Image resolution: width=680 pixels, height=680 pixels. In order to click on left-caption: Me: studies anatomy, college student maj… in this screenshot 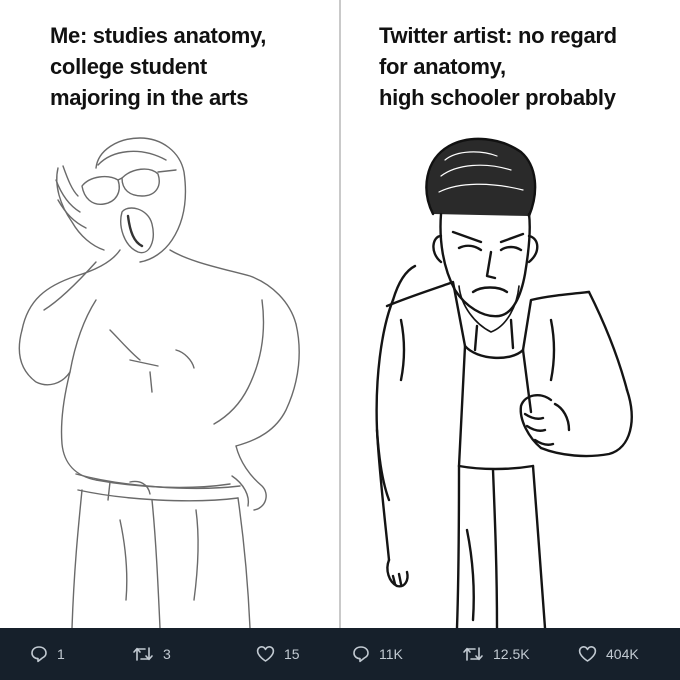, I will do `click(158, 66)`.